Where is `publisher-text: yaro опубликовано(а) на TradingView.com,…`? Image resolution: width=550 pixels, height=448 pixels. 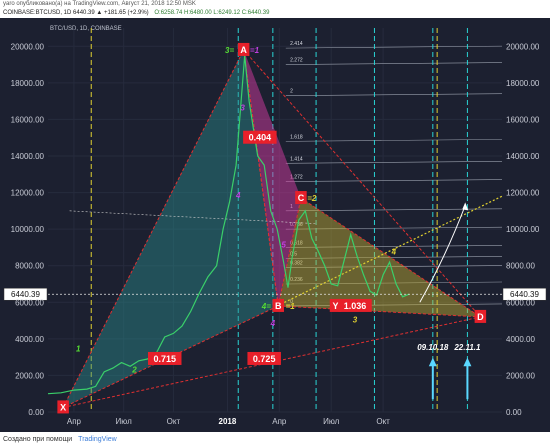
publisher-text: yaro опубликовано(а) на TradingView.com,… is located at coordinates (99, 4).